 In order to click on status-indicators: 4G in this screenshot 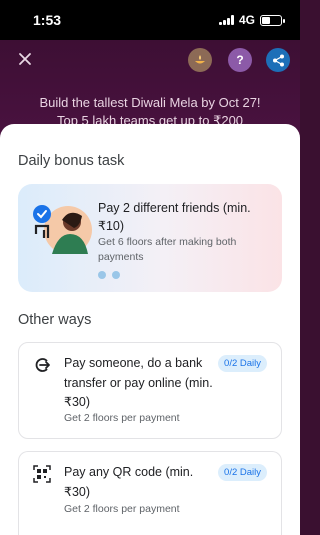, I will do `click(251, 20)`.